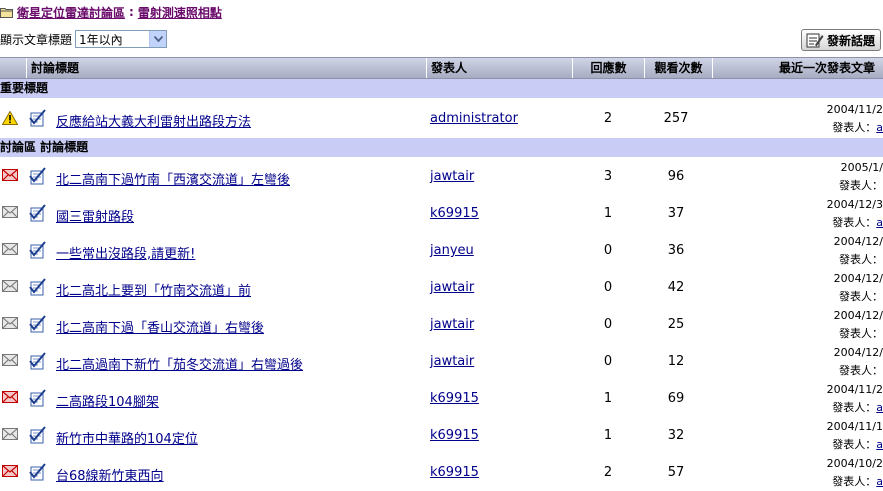 Image resolution: width=883 pixels, height=491 pixels. Describe the element at coordinates (95, 215) in the screenshot. I see `topic-title-link: 國三雷射路段` at that location.